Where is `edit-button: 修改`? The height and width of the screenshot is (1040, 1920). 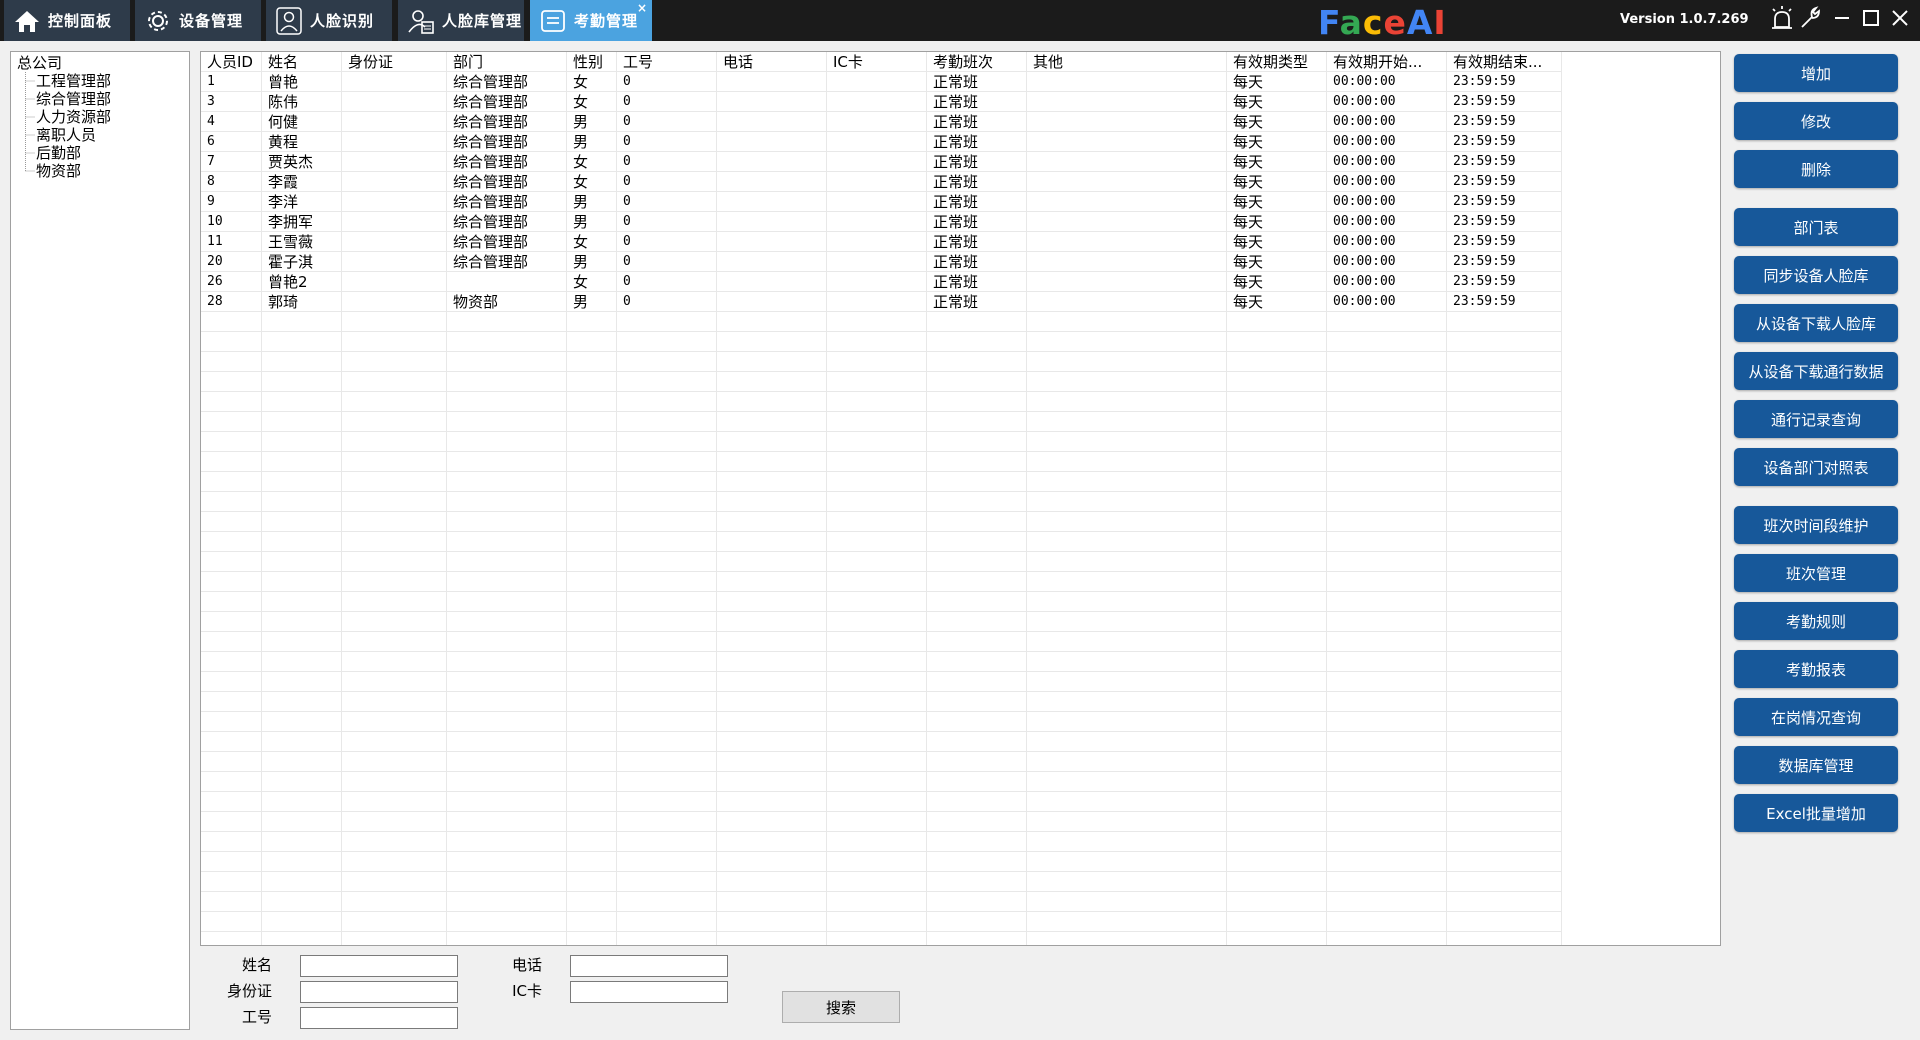
edit-button: 修改 is located at coordinates (1816, 121).